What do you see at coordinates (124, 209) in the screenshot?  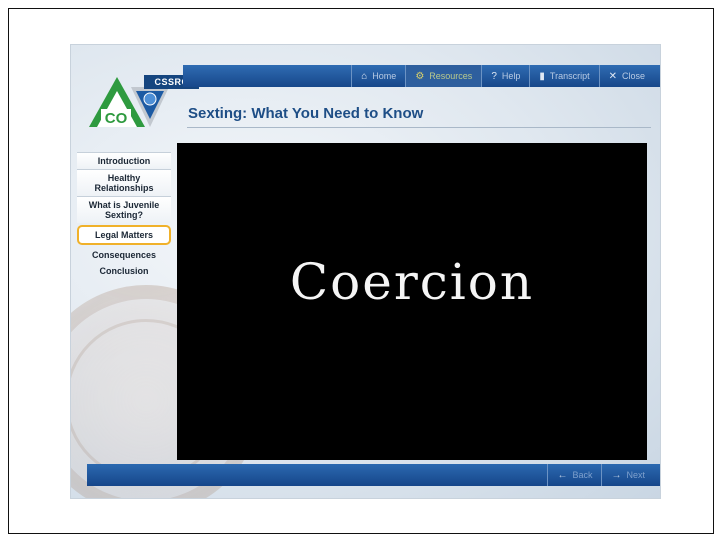 I see `sidebar-item-juvenile-sexting: What is Juvenile Sexting?` at bounding box center [124, 209].